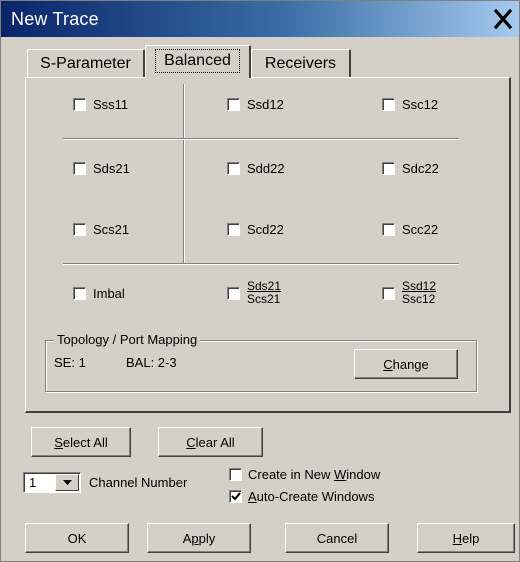 Image resolution: width=520 pixels, height=562 pixels. I want to click on change-button-mnemonic: C, so click(388, 364).